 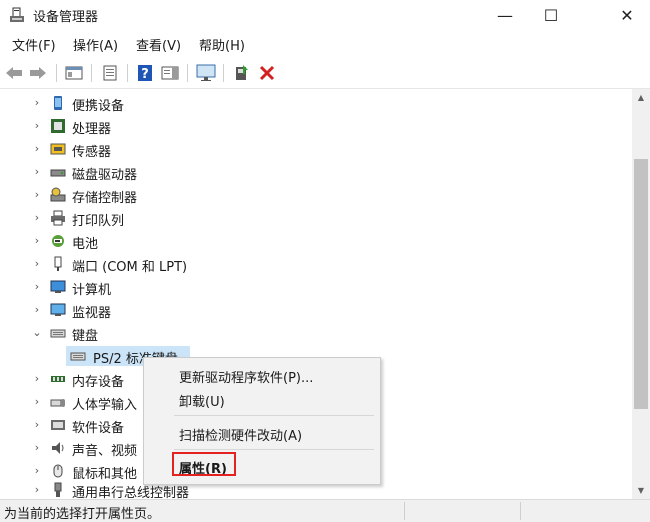 I want to click on close-button: ✕, so click(x=627, y=15).